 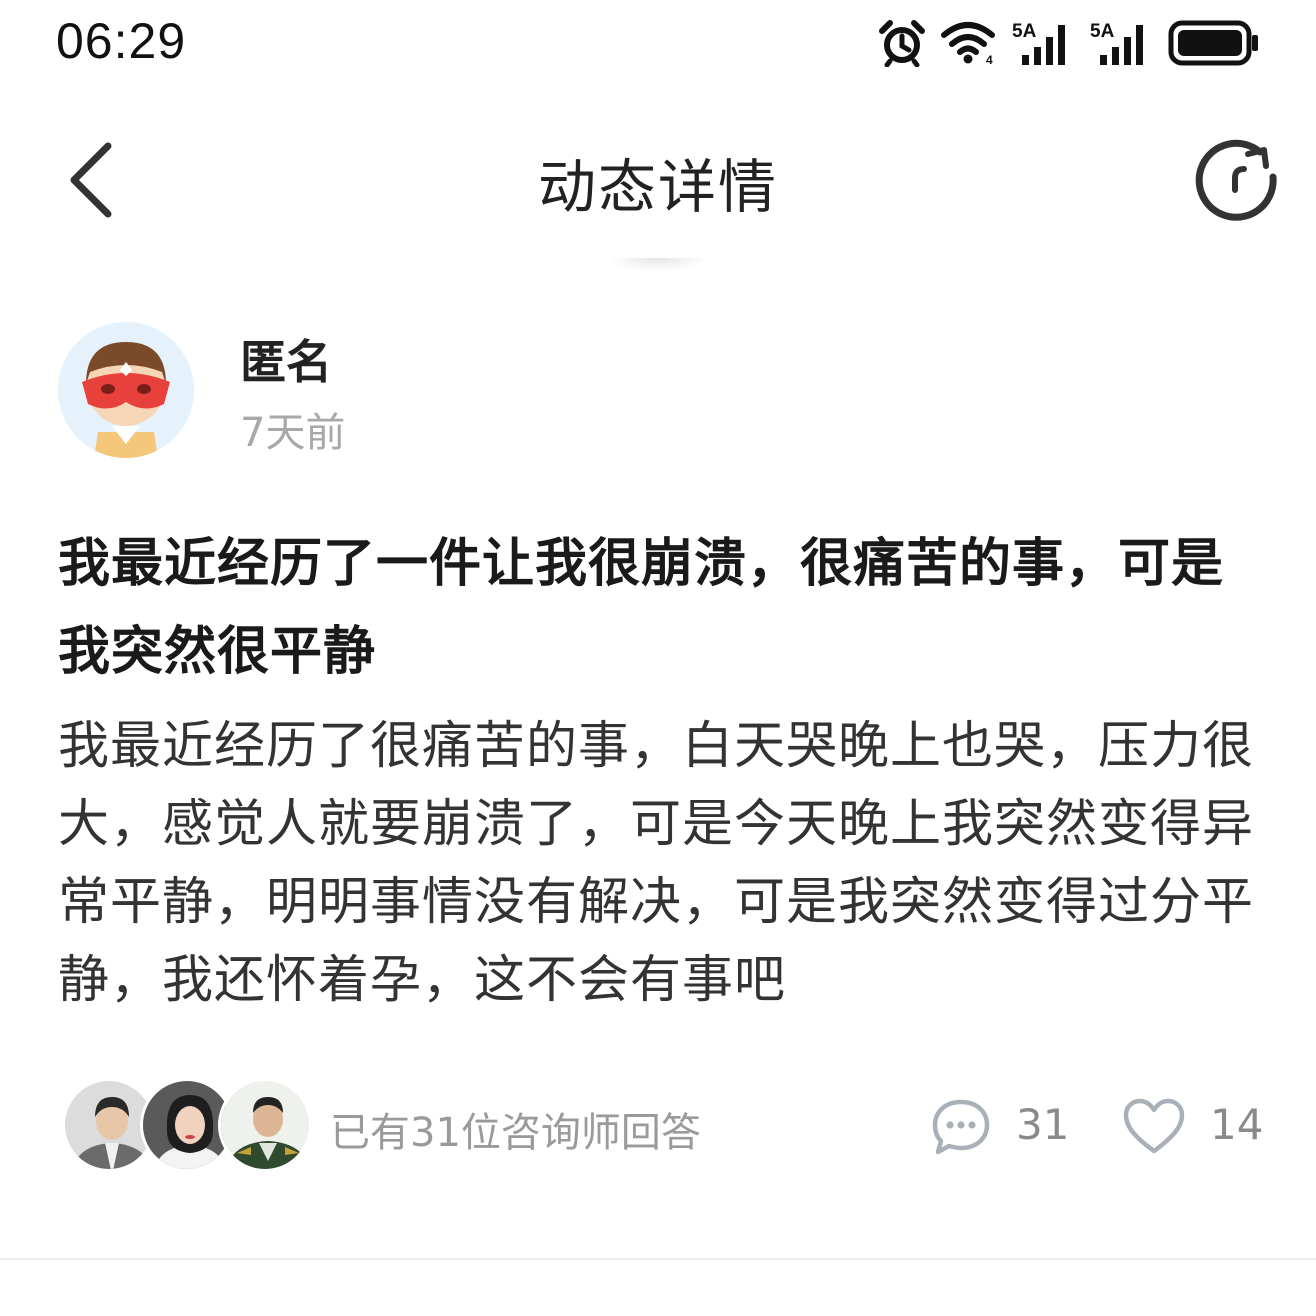 What do you see at coordinates (641, 608) in the screenshot?
I see `post-title: 我最近经历了一件让我很崩溃，很痛苦的事，可是我突然很平静` at bounding box center [641, 608].